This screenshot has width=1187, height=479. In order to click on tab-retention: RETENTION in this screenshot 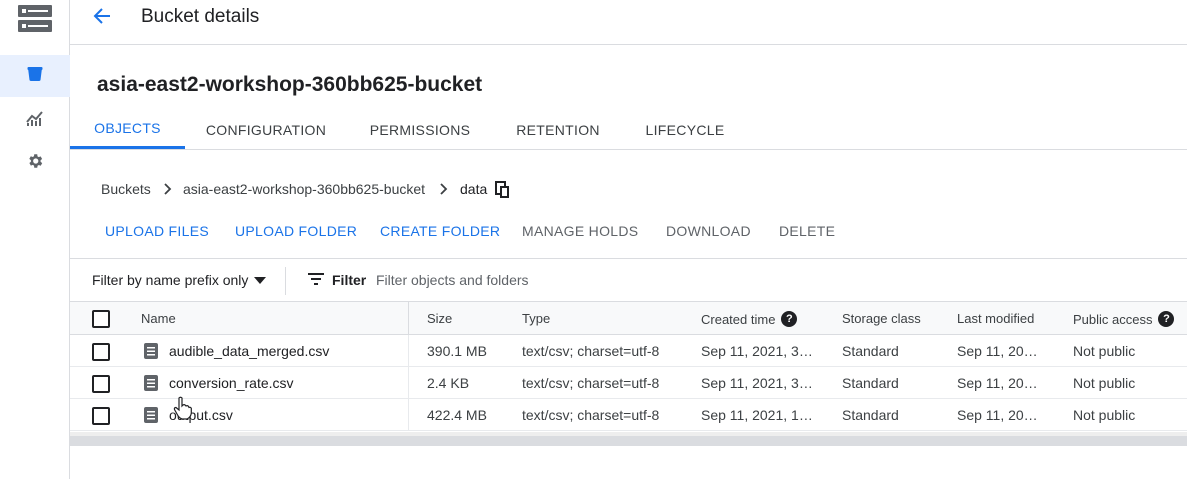, I will do `click(558, 129)`.